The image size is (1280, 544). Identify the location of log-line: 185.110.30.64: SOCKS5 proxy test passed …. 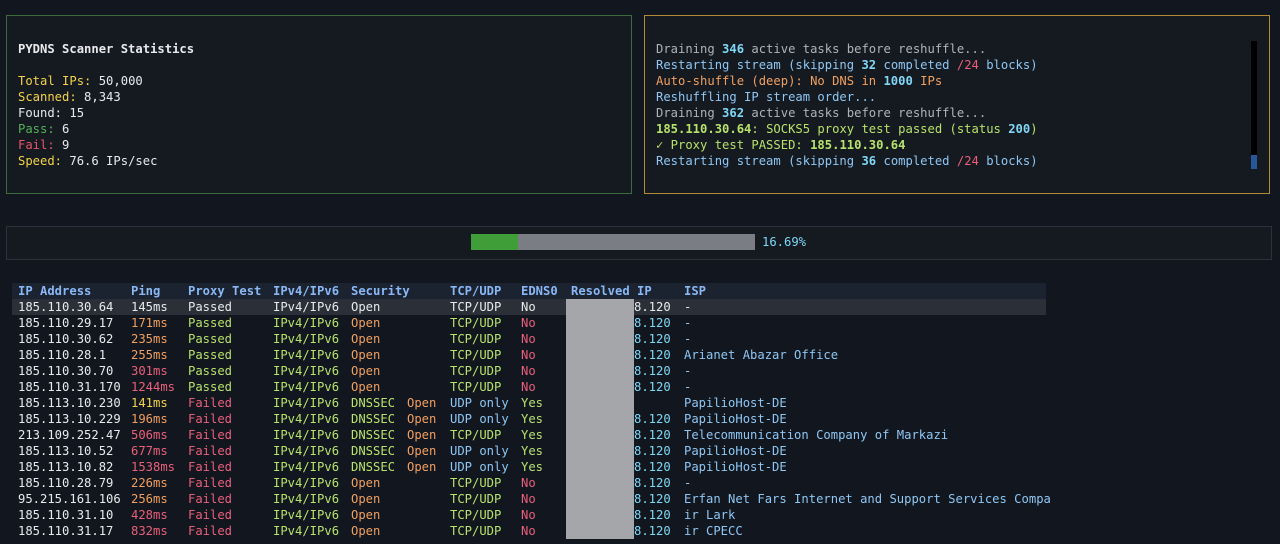
(847, 129).